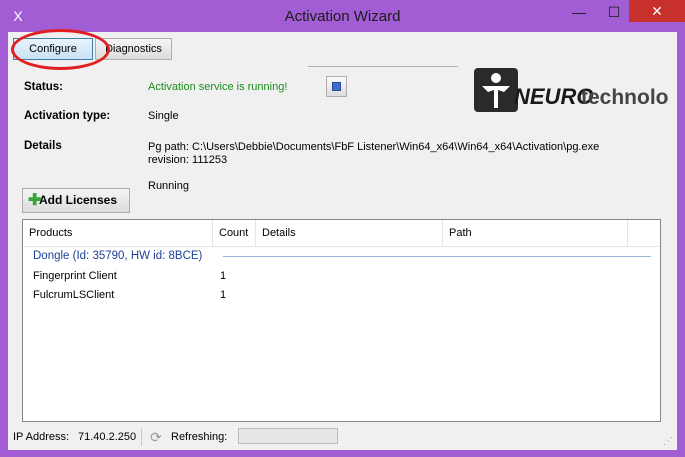 This screenshot has height=457, width=685. I want to click on status-value: Activation service is running!, so click(218, 87).